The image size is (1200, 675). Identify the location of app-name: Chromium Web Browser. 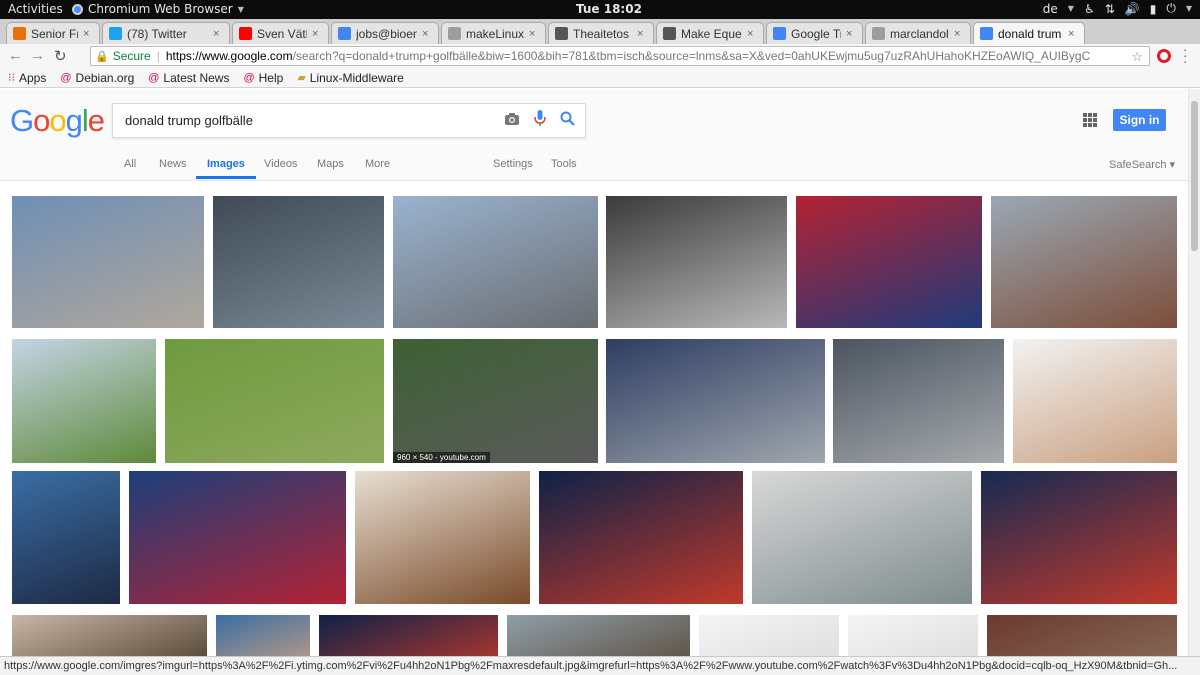
(160, 9).